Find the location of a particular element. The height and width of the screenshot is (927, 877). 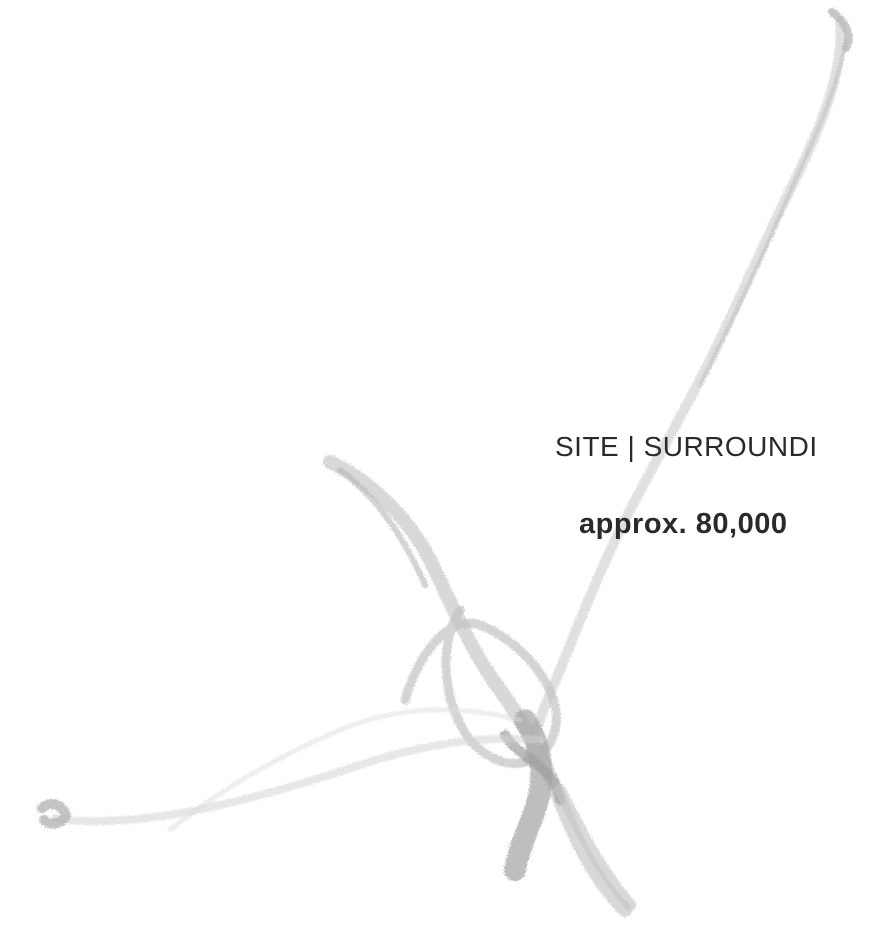

section-heading: SITE | SURROUNDI is located at coordinates (686, 446).